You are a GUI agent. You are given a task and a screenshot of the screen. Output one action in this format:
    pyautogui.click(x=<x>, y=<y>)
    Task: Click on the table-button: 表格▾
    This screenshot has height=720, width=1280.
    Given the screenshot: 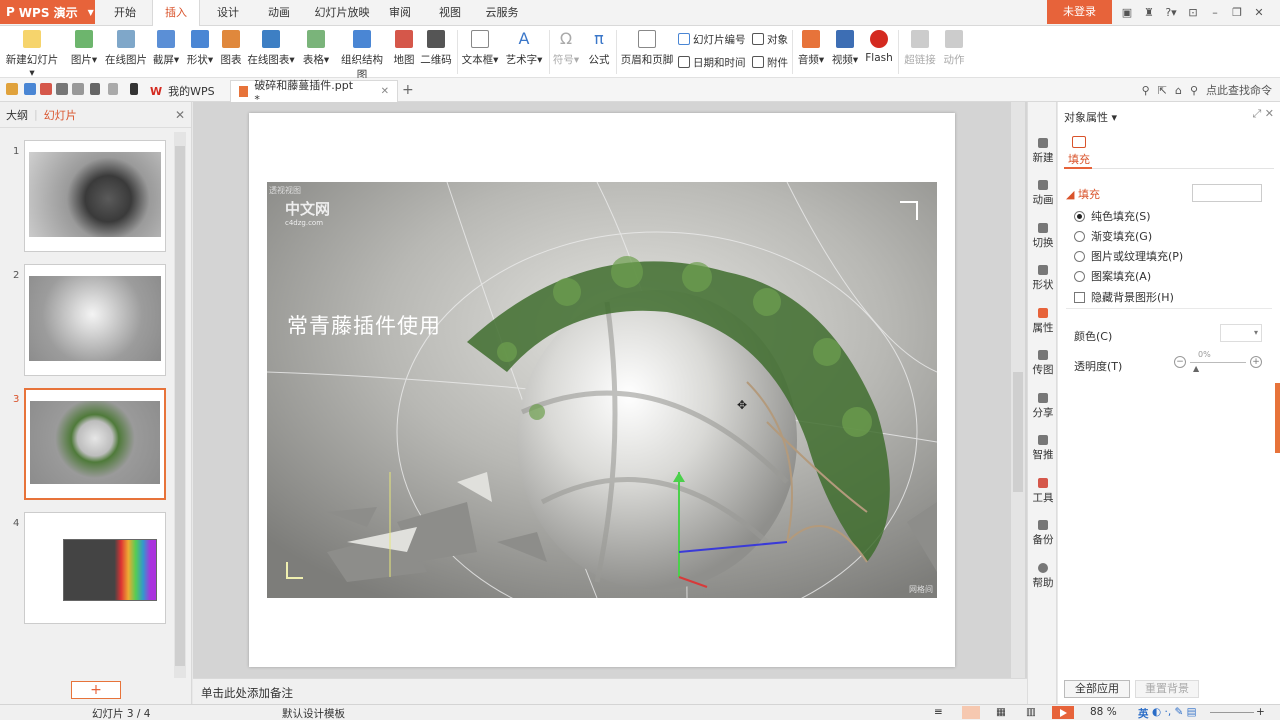 What is the action you would take?
    pyautogui.click(x=316, y=52)
    